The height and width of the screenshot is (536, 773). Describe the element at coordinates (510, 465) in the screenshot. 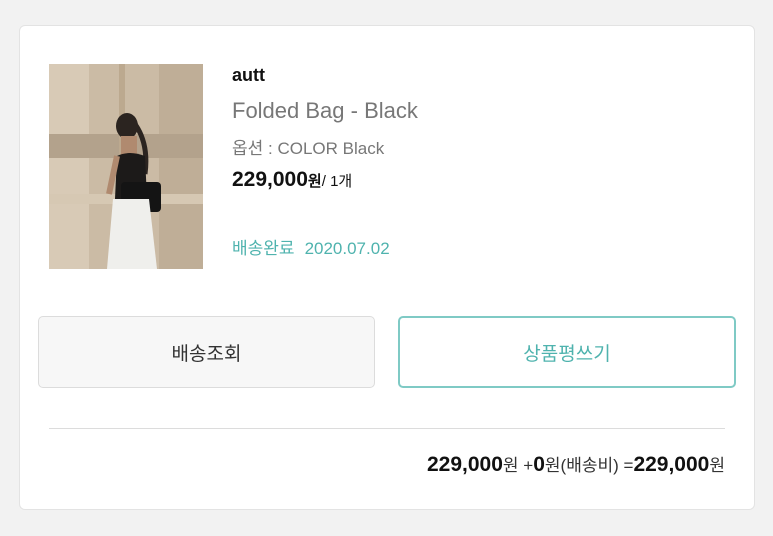

I see `item-total-unit: 원` at that location.